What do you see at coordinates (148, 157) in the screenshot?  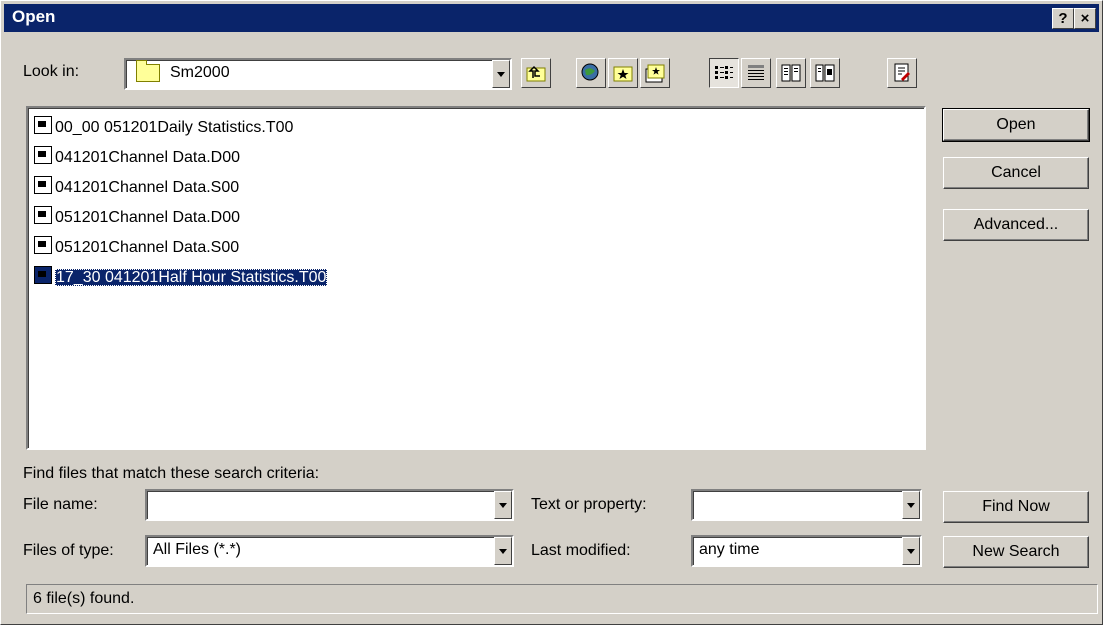 I see `file-name: 041201Channel Data.D00` at bounding box center [148, 157].